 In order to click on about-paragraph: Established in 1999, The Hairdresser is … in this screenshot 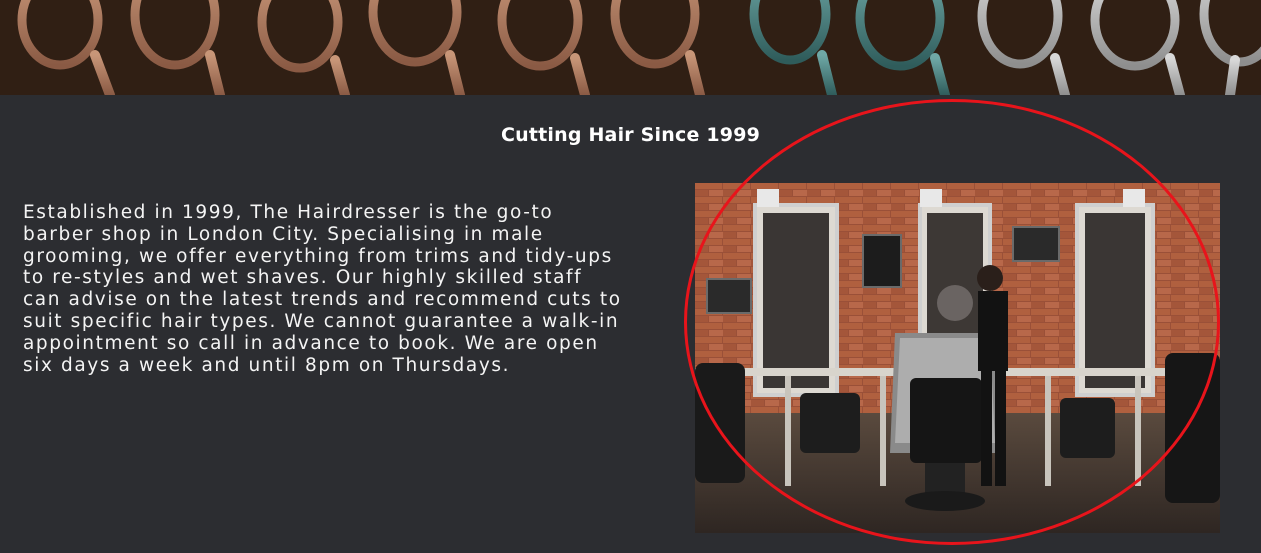, I will do `click(322, 289)`.